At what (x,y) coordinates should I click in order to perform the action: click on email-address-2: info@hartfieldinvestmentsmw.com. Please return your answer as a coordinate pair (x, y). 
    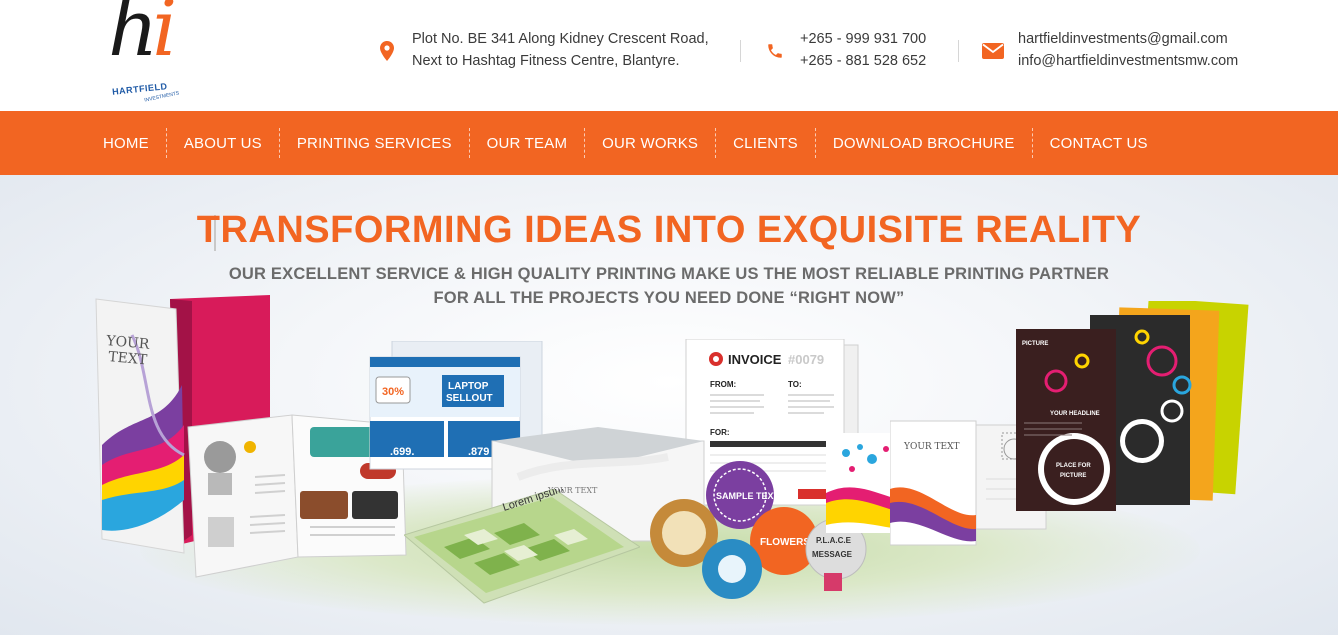
    Looking at the image, I should click on (1128, 61).